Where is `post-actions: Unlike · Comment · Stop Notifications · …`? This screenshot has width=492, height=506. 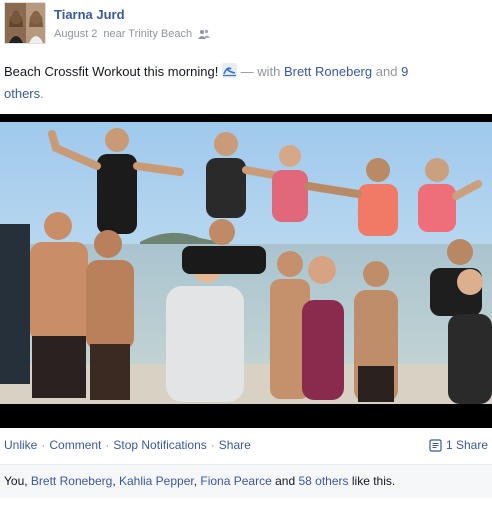
post-actions: Unlike · Comment · Stop Notifications · … is located at coordinates (246, 446).